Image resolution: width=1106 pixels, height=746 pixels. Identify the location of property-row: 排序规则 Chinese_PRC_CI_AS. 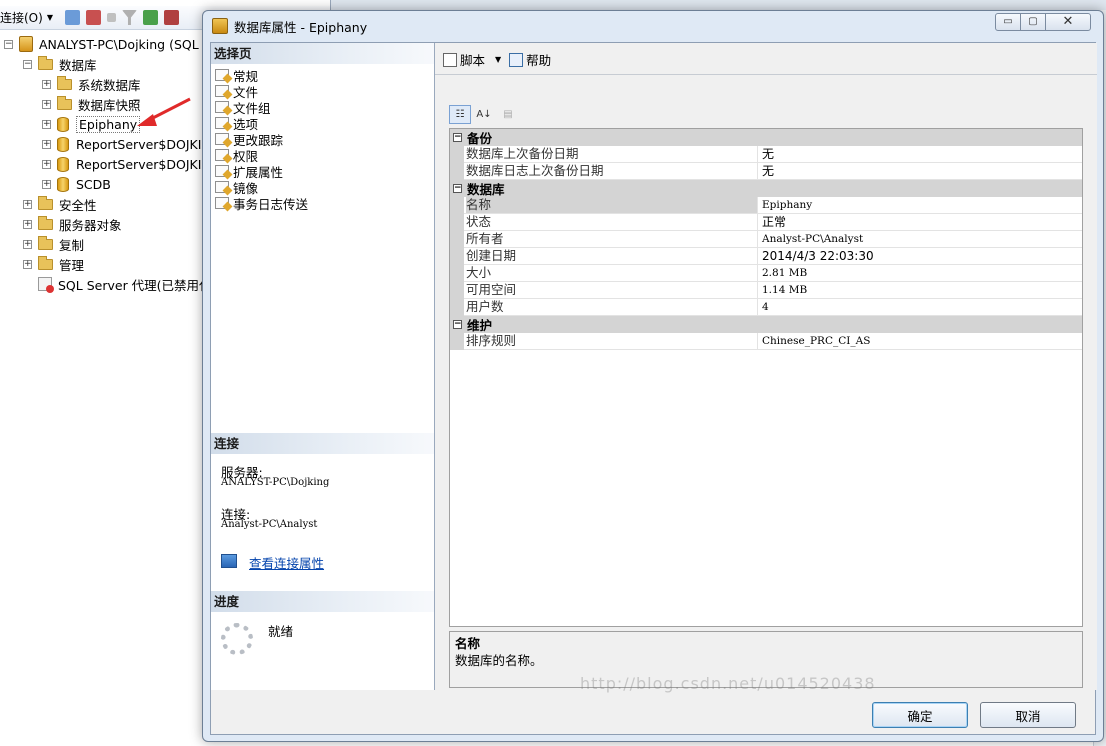
(766, 341).